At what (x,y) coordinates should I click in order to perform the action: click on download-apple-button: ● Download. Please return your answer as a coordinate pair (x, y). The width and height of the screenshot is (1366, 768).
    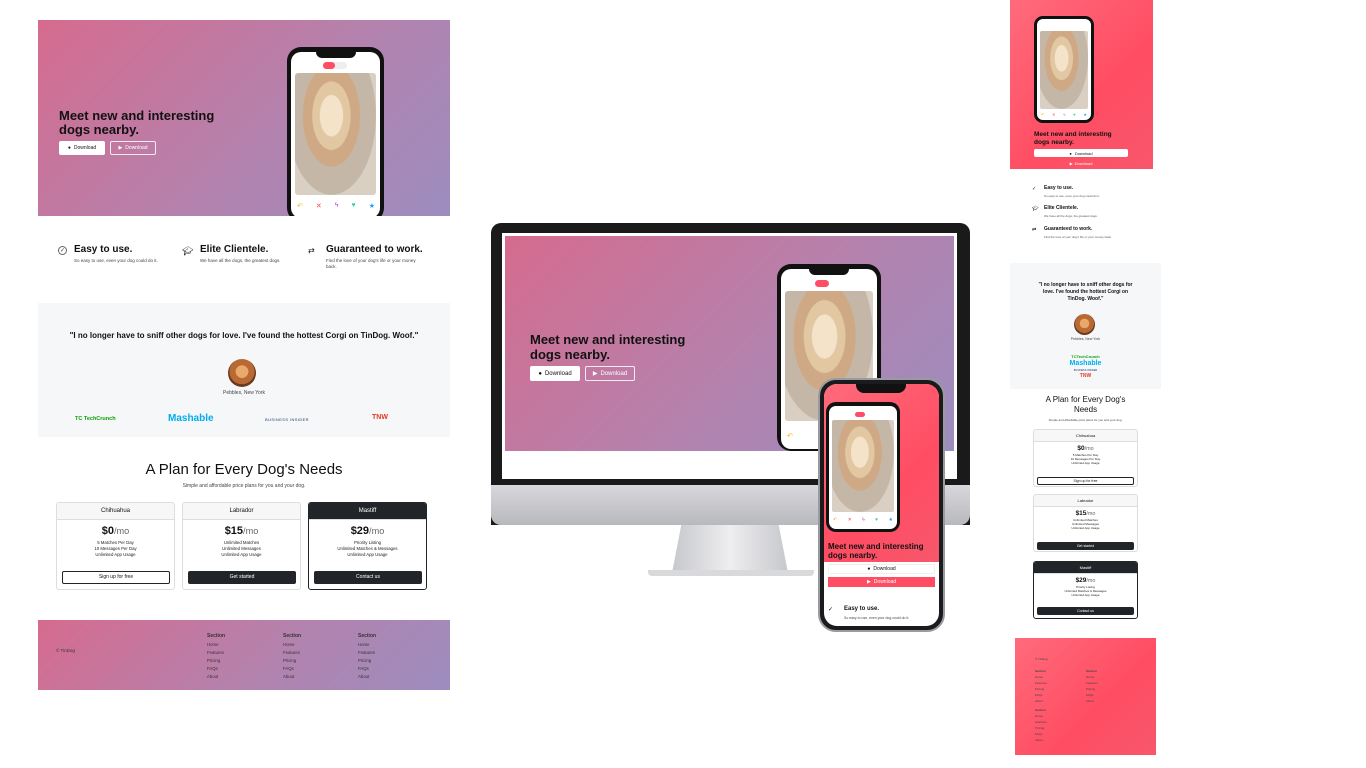
    Looking at the image, I should click on (82, 148).